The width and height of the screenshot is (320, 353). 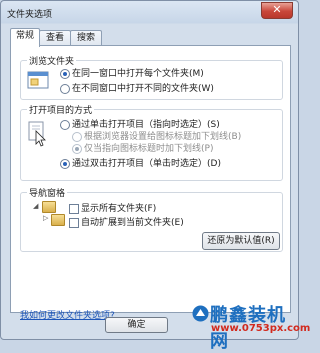 What do you see at coordinates (55, 38) in the screenshot?
I see `tab-view: 查看` at bounding box center [55, 38].